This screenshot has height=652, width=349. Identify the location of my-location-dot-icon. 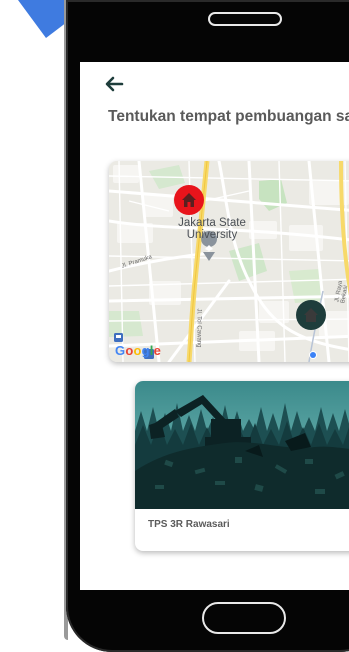
(313, 355).